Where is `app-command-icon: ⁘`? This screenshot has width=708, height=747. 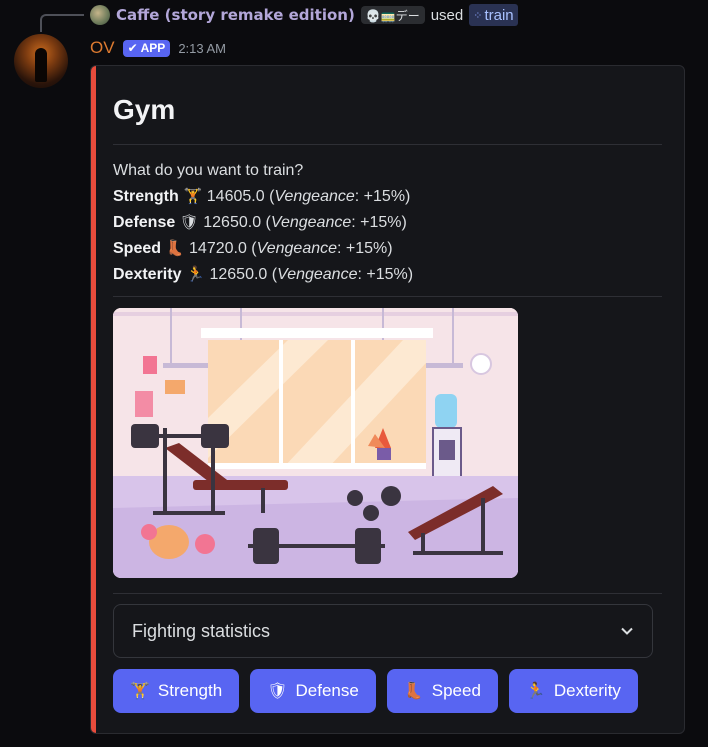 app-command-icon: ⁘ is located at coordinates (477, 15).